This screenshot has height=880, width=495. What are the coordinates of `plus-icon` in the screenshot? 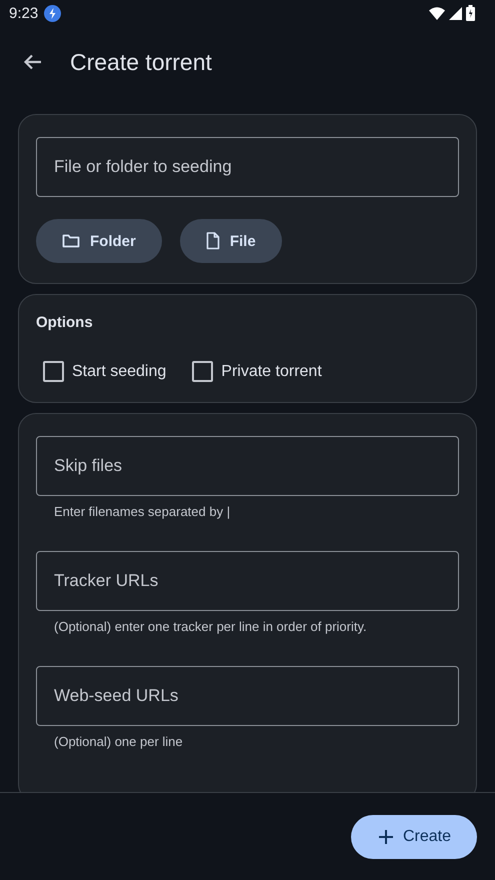 It's located at (385, 837).